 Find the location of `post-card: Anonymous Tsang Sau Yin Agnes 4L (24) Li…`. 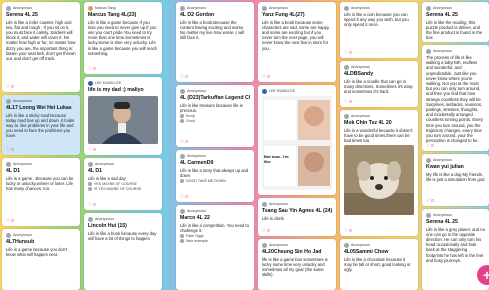

post-card: Anonymous Tsang Sau Yin Agnes 4L (24) Li… is located at coordinates (297, 217).